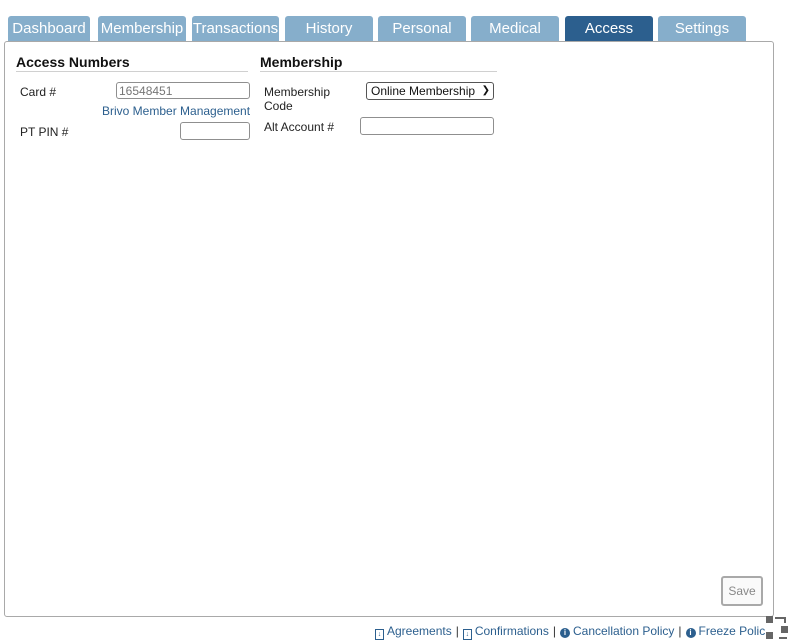  I want to click on membership-code-label-line2: Code, so click(278, 106).